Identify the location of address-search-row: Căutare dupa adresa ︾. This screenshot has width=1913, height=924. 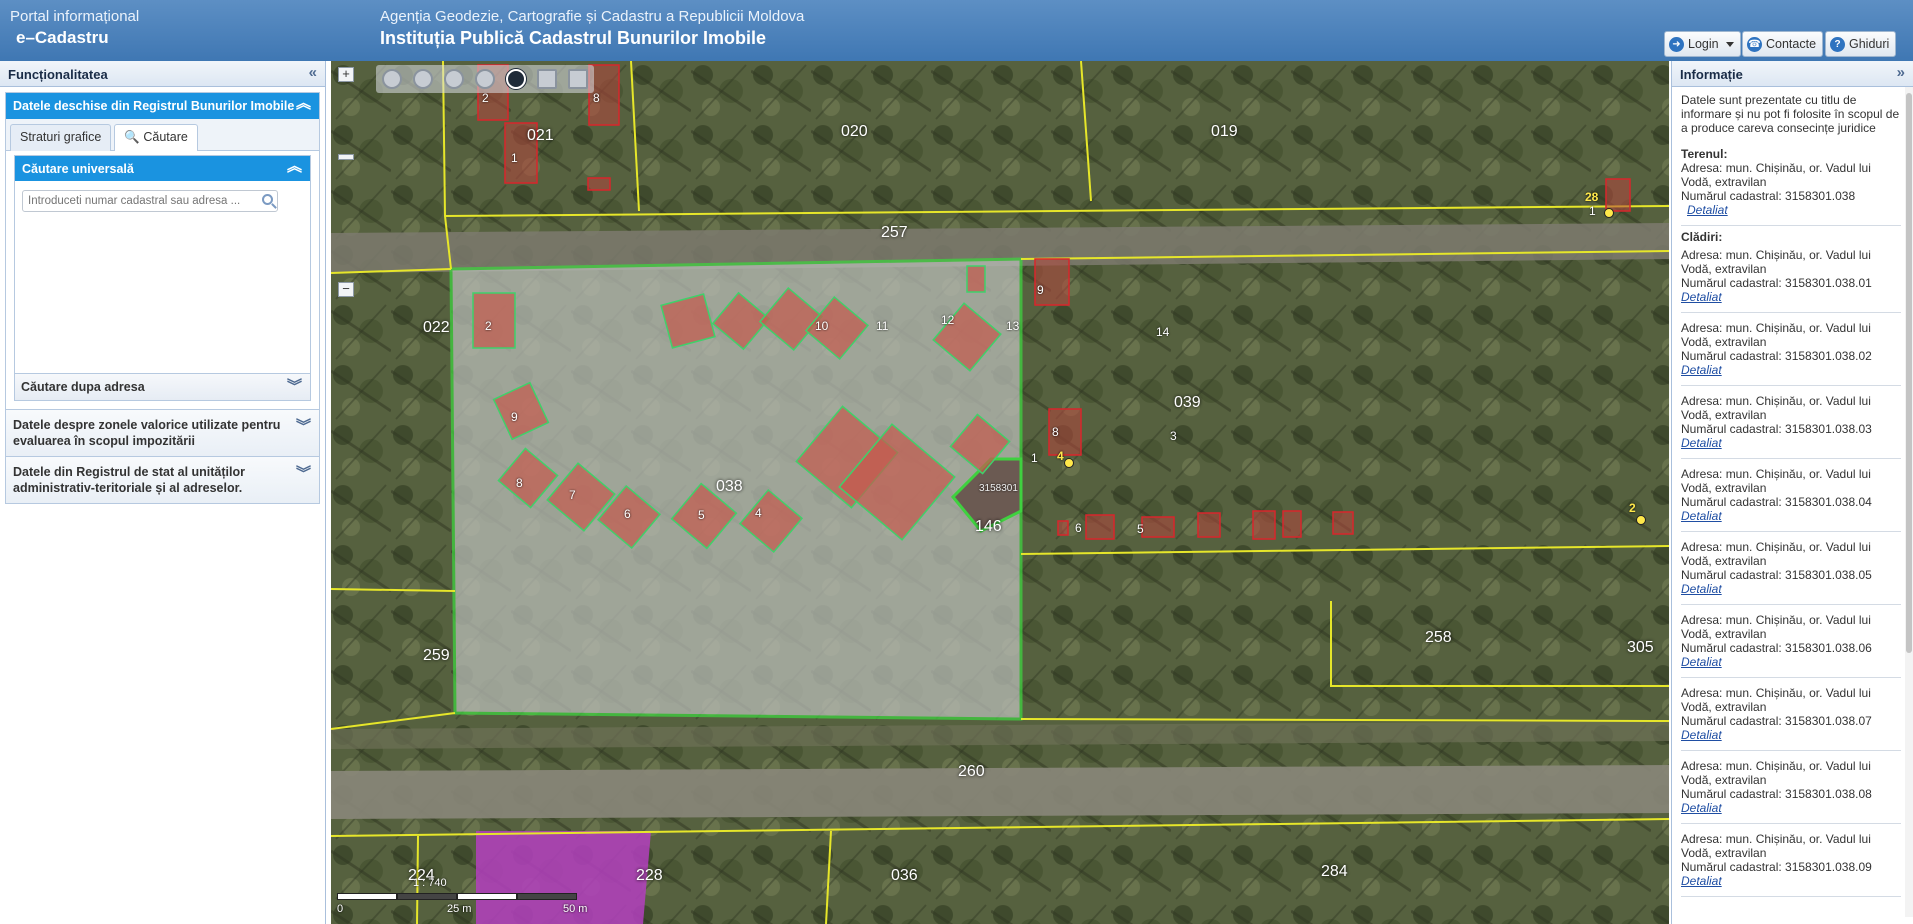
(162, 387).